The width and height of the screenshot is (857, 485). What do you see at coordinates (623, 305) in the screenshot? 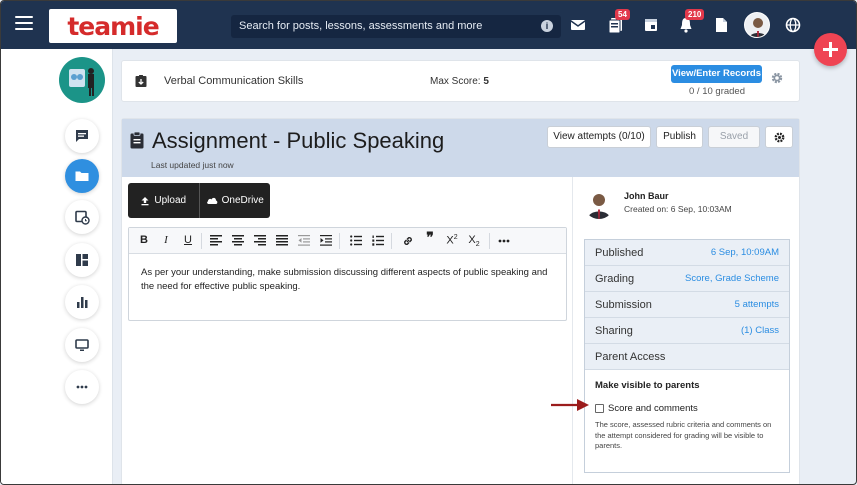
I see `detail-key: Submission` at bounding box center [623, 305].